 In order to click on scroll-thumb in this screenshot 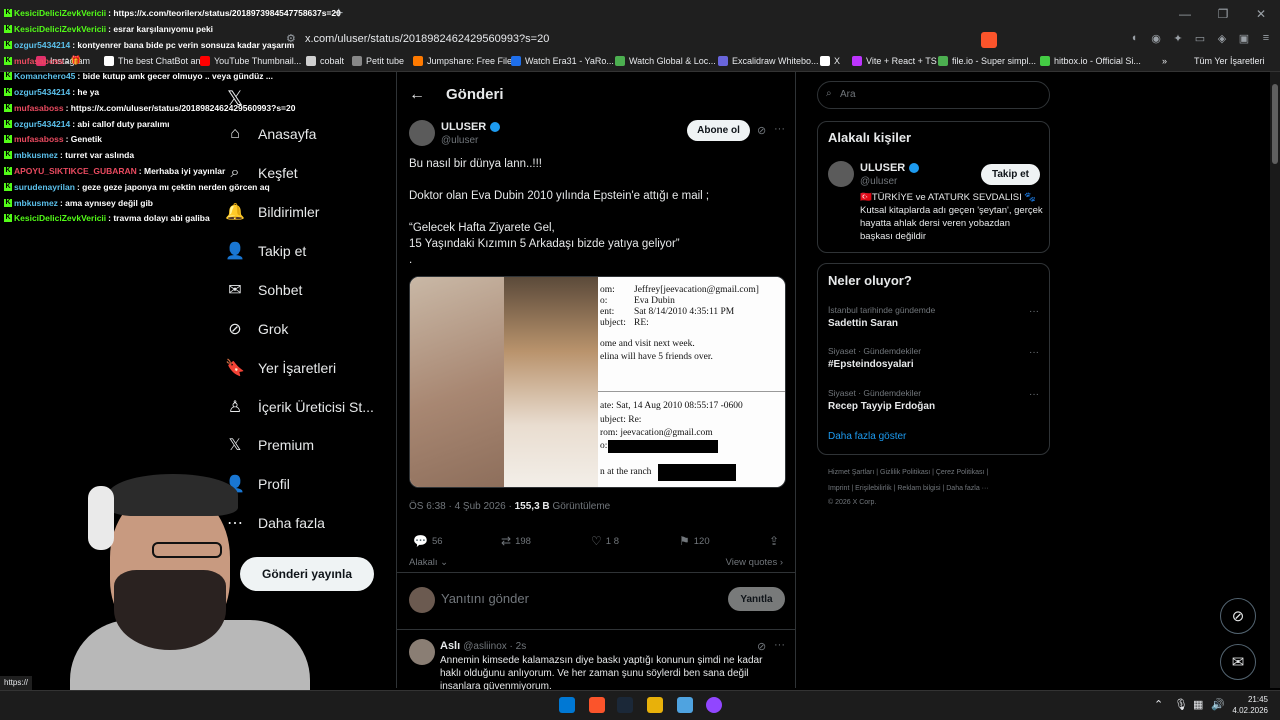, I will do `click(1275, 124)`.